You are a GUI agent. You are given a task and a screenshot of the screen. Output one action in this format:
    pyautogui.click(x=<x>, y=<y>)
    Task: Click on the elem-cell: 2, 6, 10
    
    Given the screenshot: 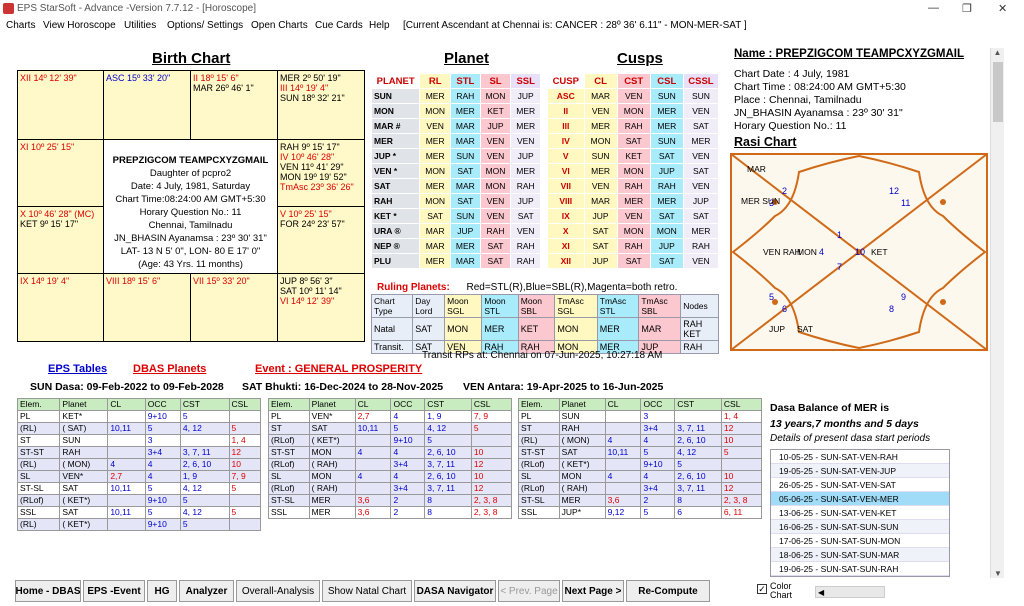 What is the action you would take?
    pyautogui.click(x=448, y=452)
    